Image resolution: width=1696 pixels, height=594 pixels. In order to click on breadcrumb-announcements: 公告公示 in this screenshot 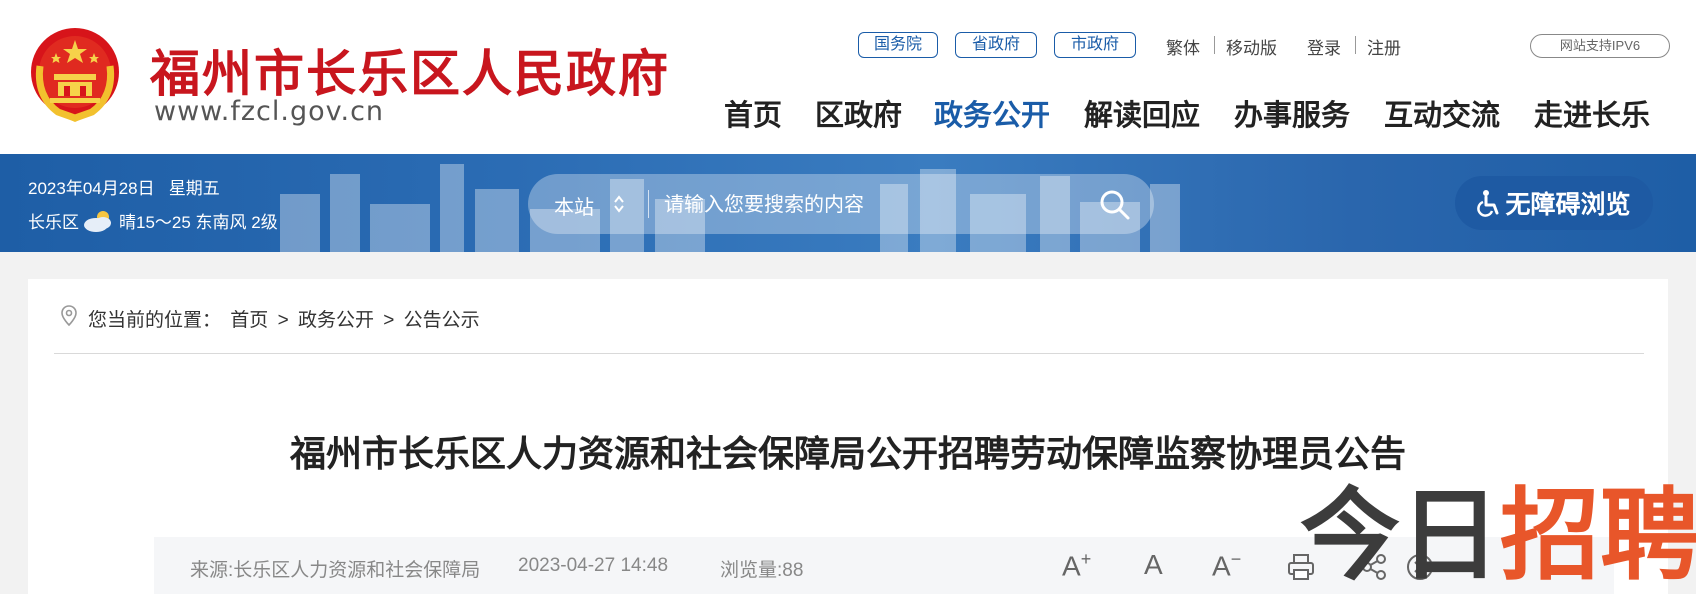, I will do `click(442, 320)`.